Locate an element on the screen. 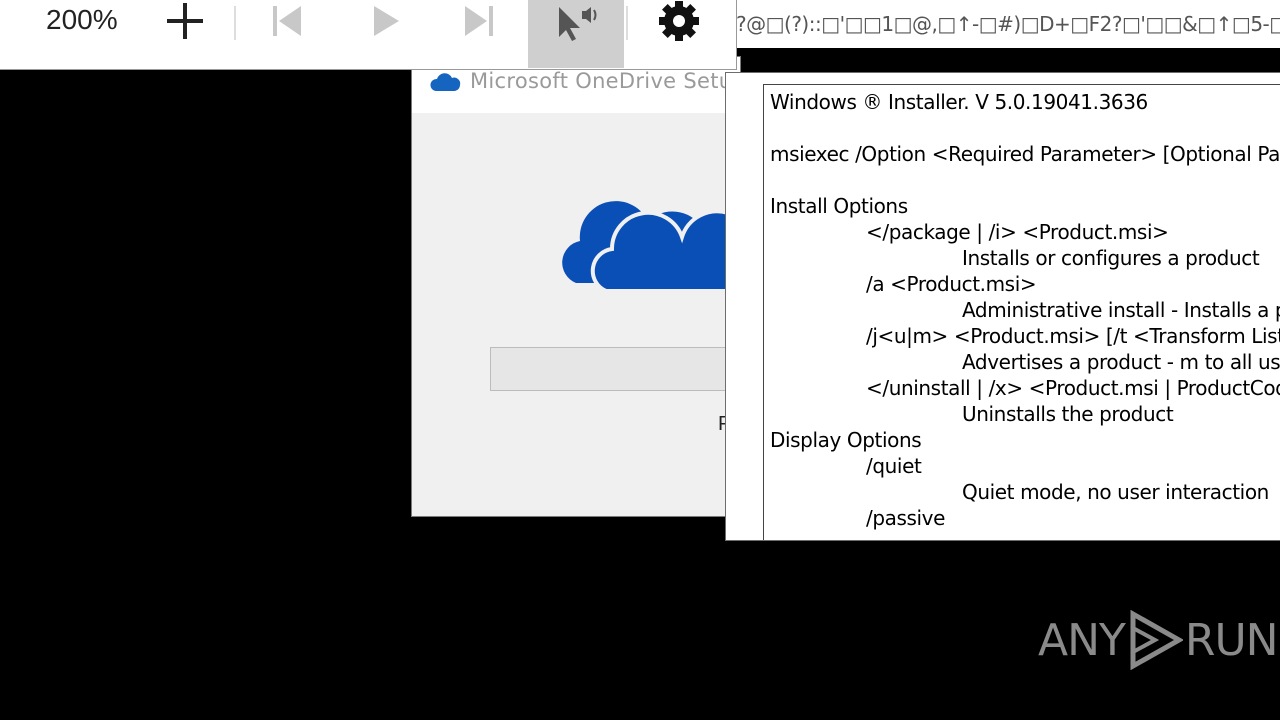  skip-forward-button is located at coordinates (479, 21).